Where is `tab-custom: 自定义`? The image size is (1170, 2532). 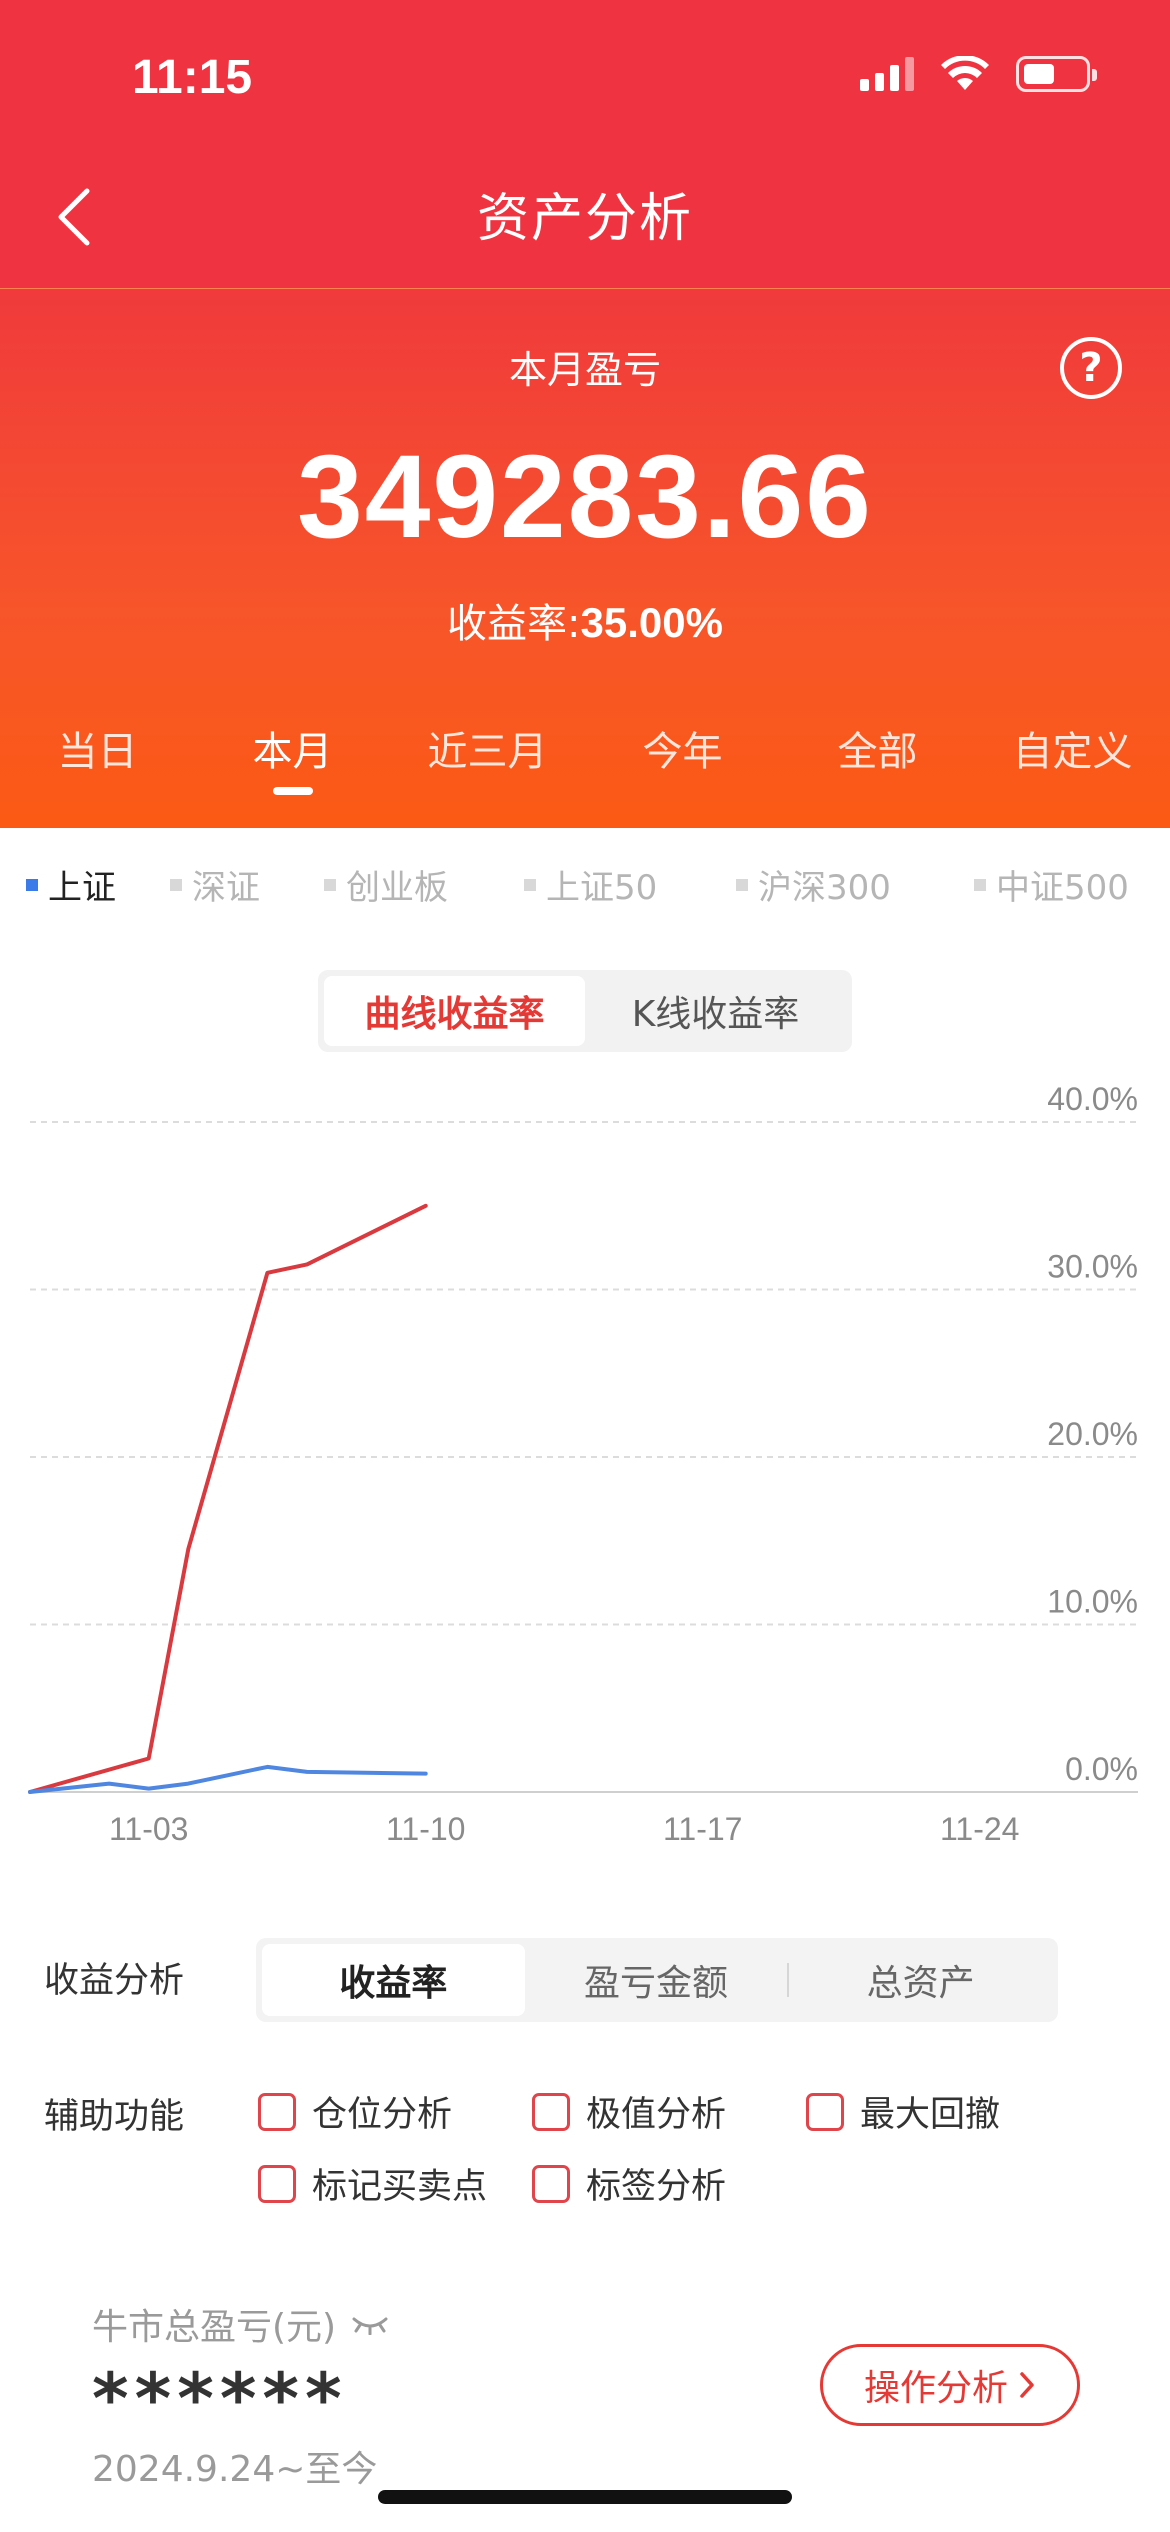 tab-custom: 自定义 is located at coordinates (1072, 759).